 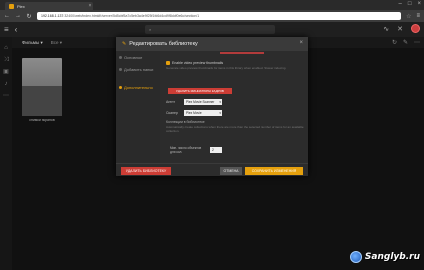 What do you see at coordinates (274, 171) in the screenshot?
I see `save-button: СОХРАНИТЬ ИЗМЕНЕНИЯ` at bounding box center [274, 171].